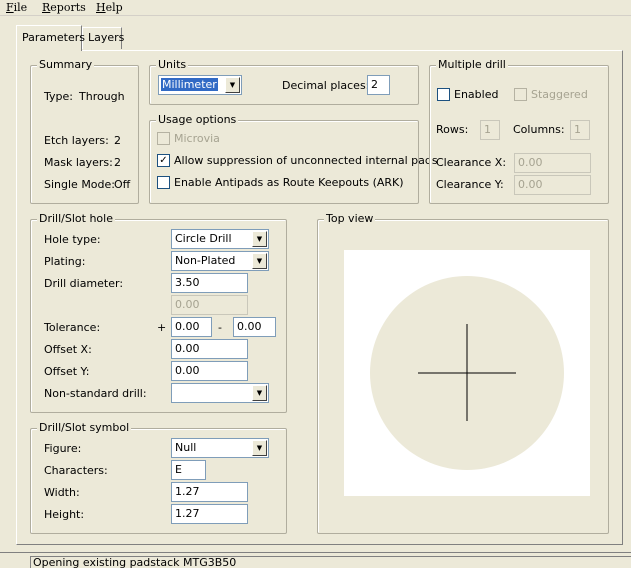 The width and height of the screenshot is (631, 568). What do you see at coordinates (443, 94) in the screenshot?
I see `enabled-checkbox` at bounding box center [443, 94].